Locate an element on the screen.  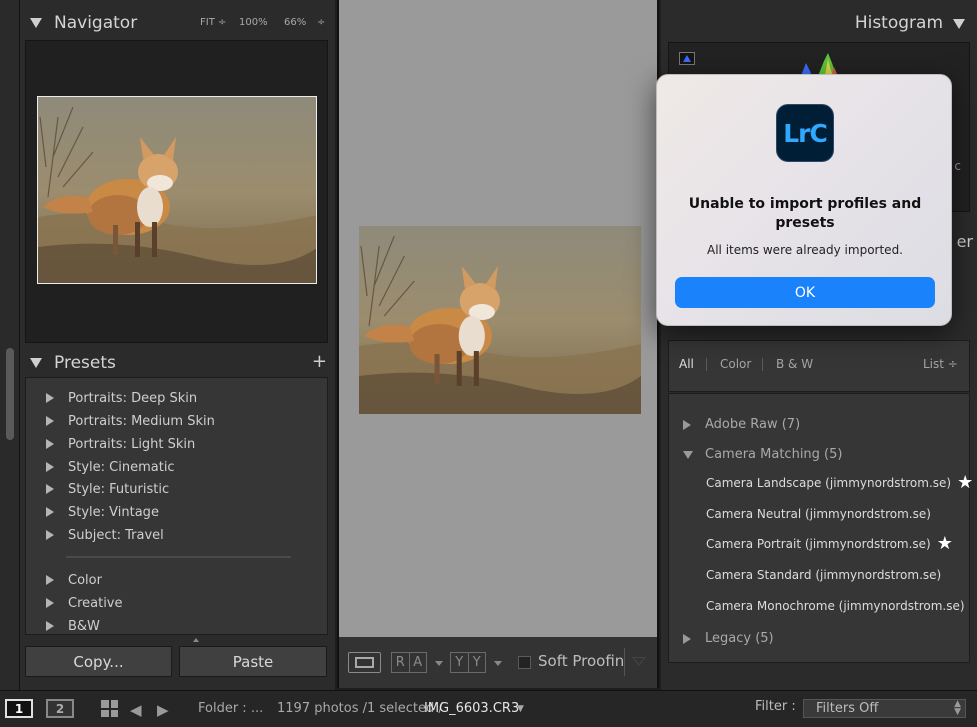
arrow-left-icon: ◀ is located at coordinates (136, 710).